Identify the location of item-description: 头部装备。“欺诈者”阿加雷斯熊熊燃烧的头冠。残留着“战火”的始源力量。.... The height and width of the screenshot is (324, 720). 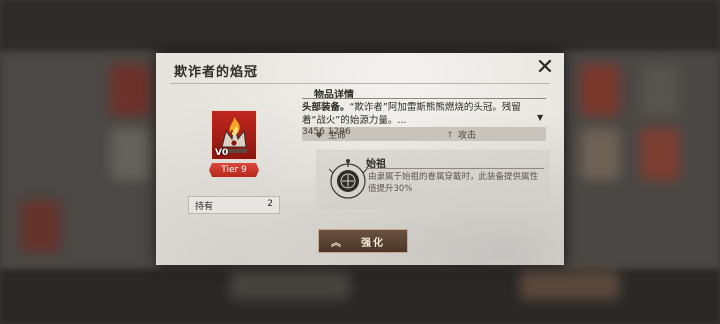
(418, 114).